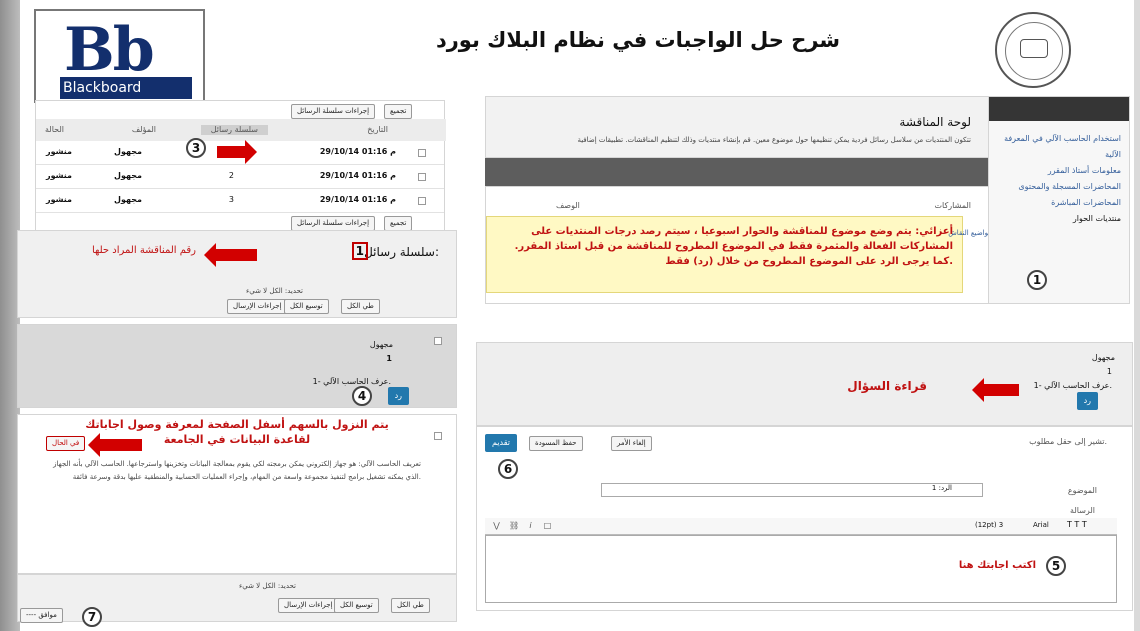 The width and height of the screenshot is (1140, 631). What do you see at coordinates (514, 525) in the screenshot?
I see `link-icon: ⛓` at bounding box center [514, 525].